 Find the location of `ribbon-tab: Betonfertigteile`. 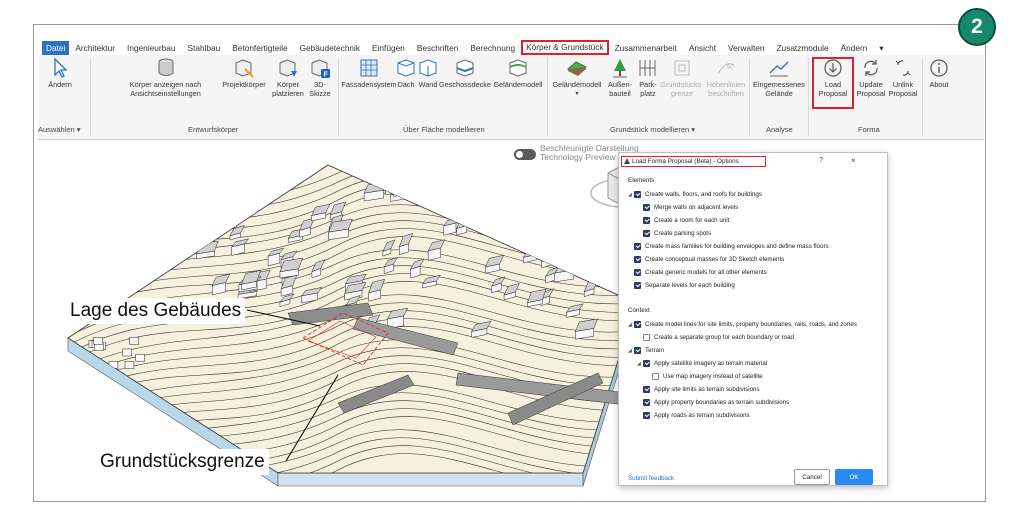

ribbon-tab: Betonfertigteile is located at coordinates (259, 48).